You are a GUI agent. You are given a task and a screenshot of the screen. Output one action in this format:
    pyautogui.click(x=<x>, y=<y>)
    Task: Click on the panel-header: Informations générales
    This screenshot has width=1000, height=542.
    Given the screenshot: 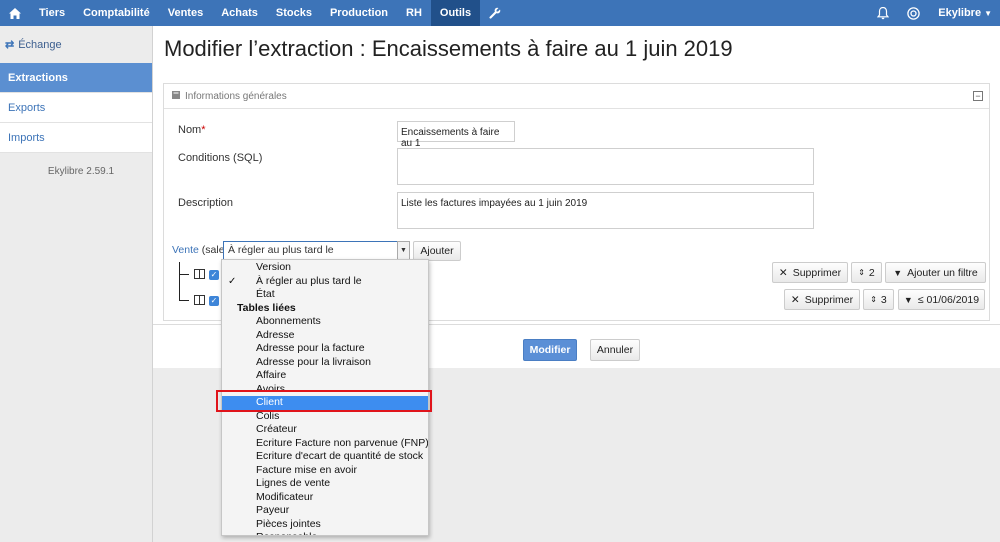 What is the action you would take?
    pyautogui.click(x=576, y=96)
    